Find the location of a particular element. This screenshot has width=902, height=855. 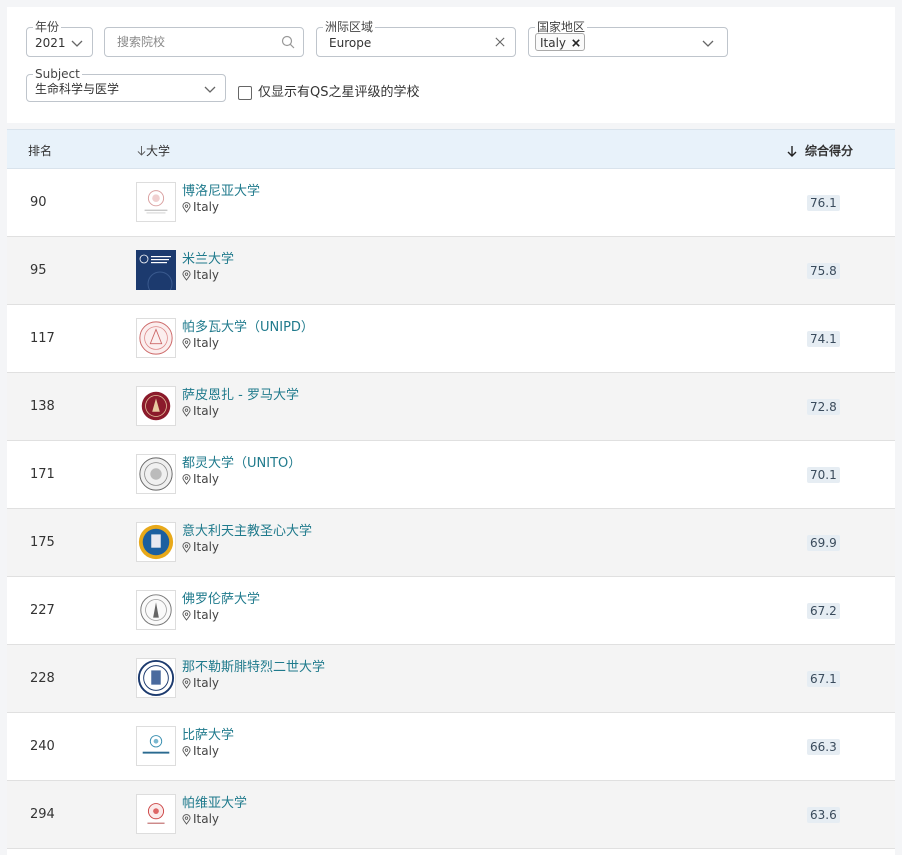

rank-value: 171 is located at coordinates (42, 474).